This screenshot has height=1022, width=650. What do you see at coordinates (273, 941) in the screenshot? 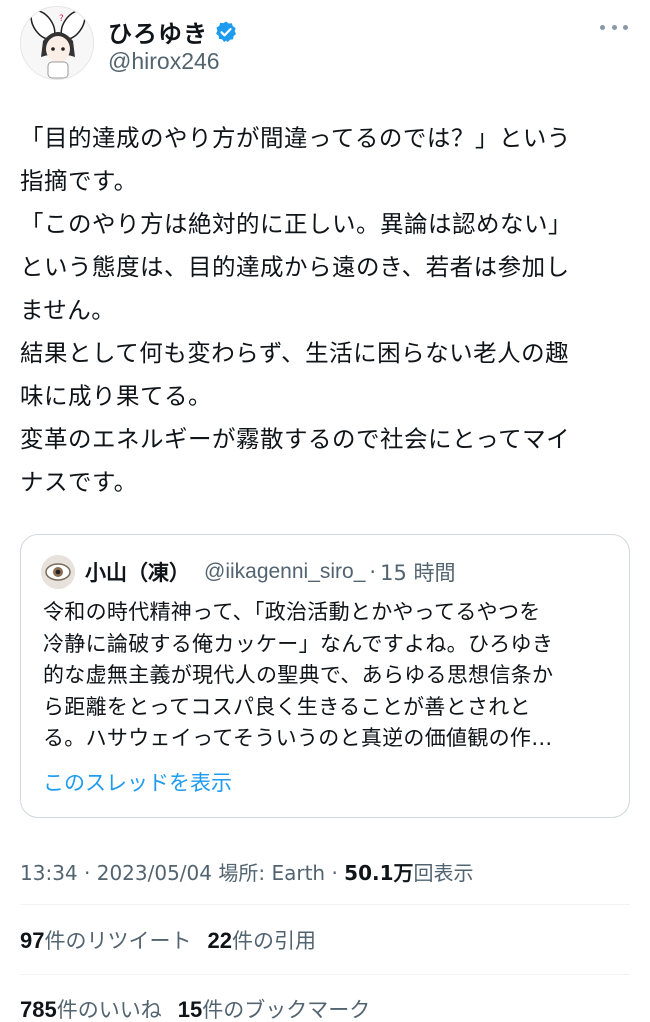
I see `quotes-label: 件の引用` at bounding box center [273, 941].